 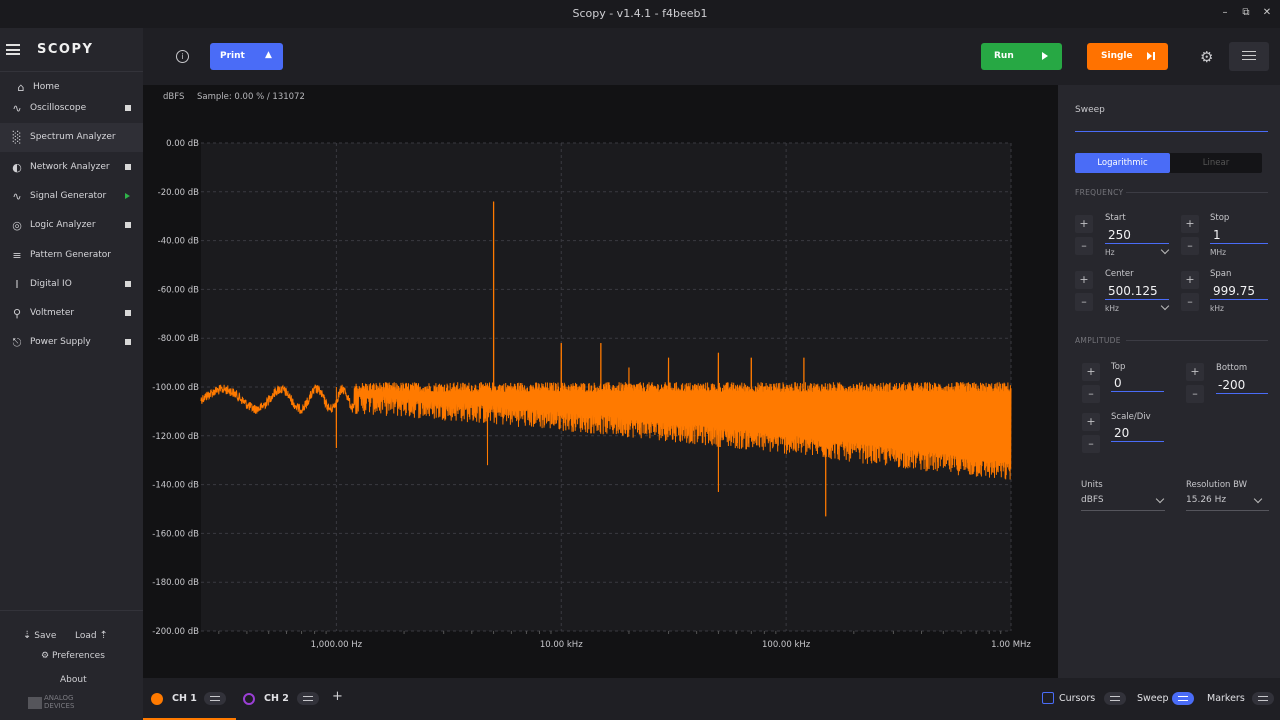 What do you see at coordinates (17, 196) in the screenshot?
I see `signal-generator-icon: ∿` at bounding box center [17, 196].